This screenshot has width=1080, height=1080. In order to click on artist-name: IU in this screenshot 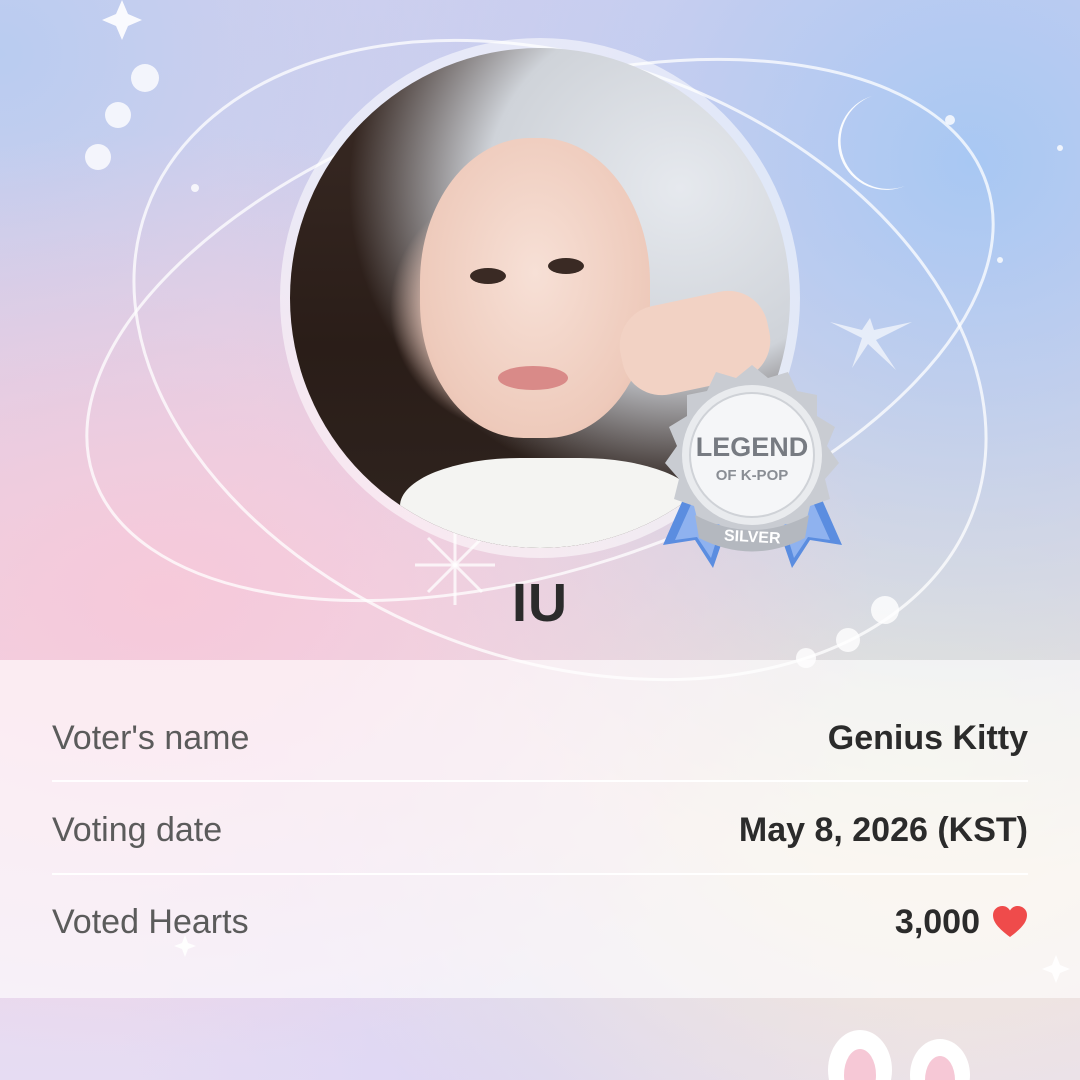, I will do `click(540, 603)`.